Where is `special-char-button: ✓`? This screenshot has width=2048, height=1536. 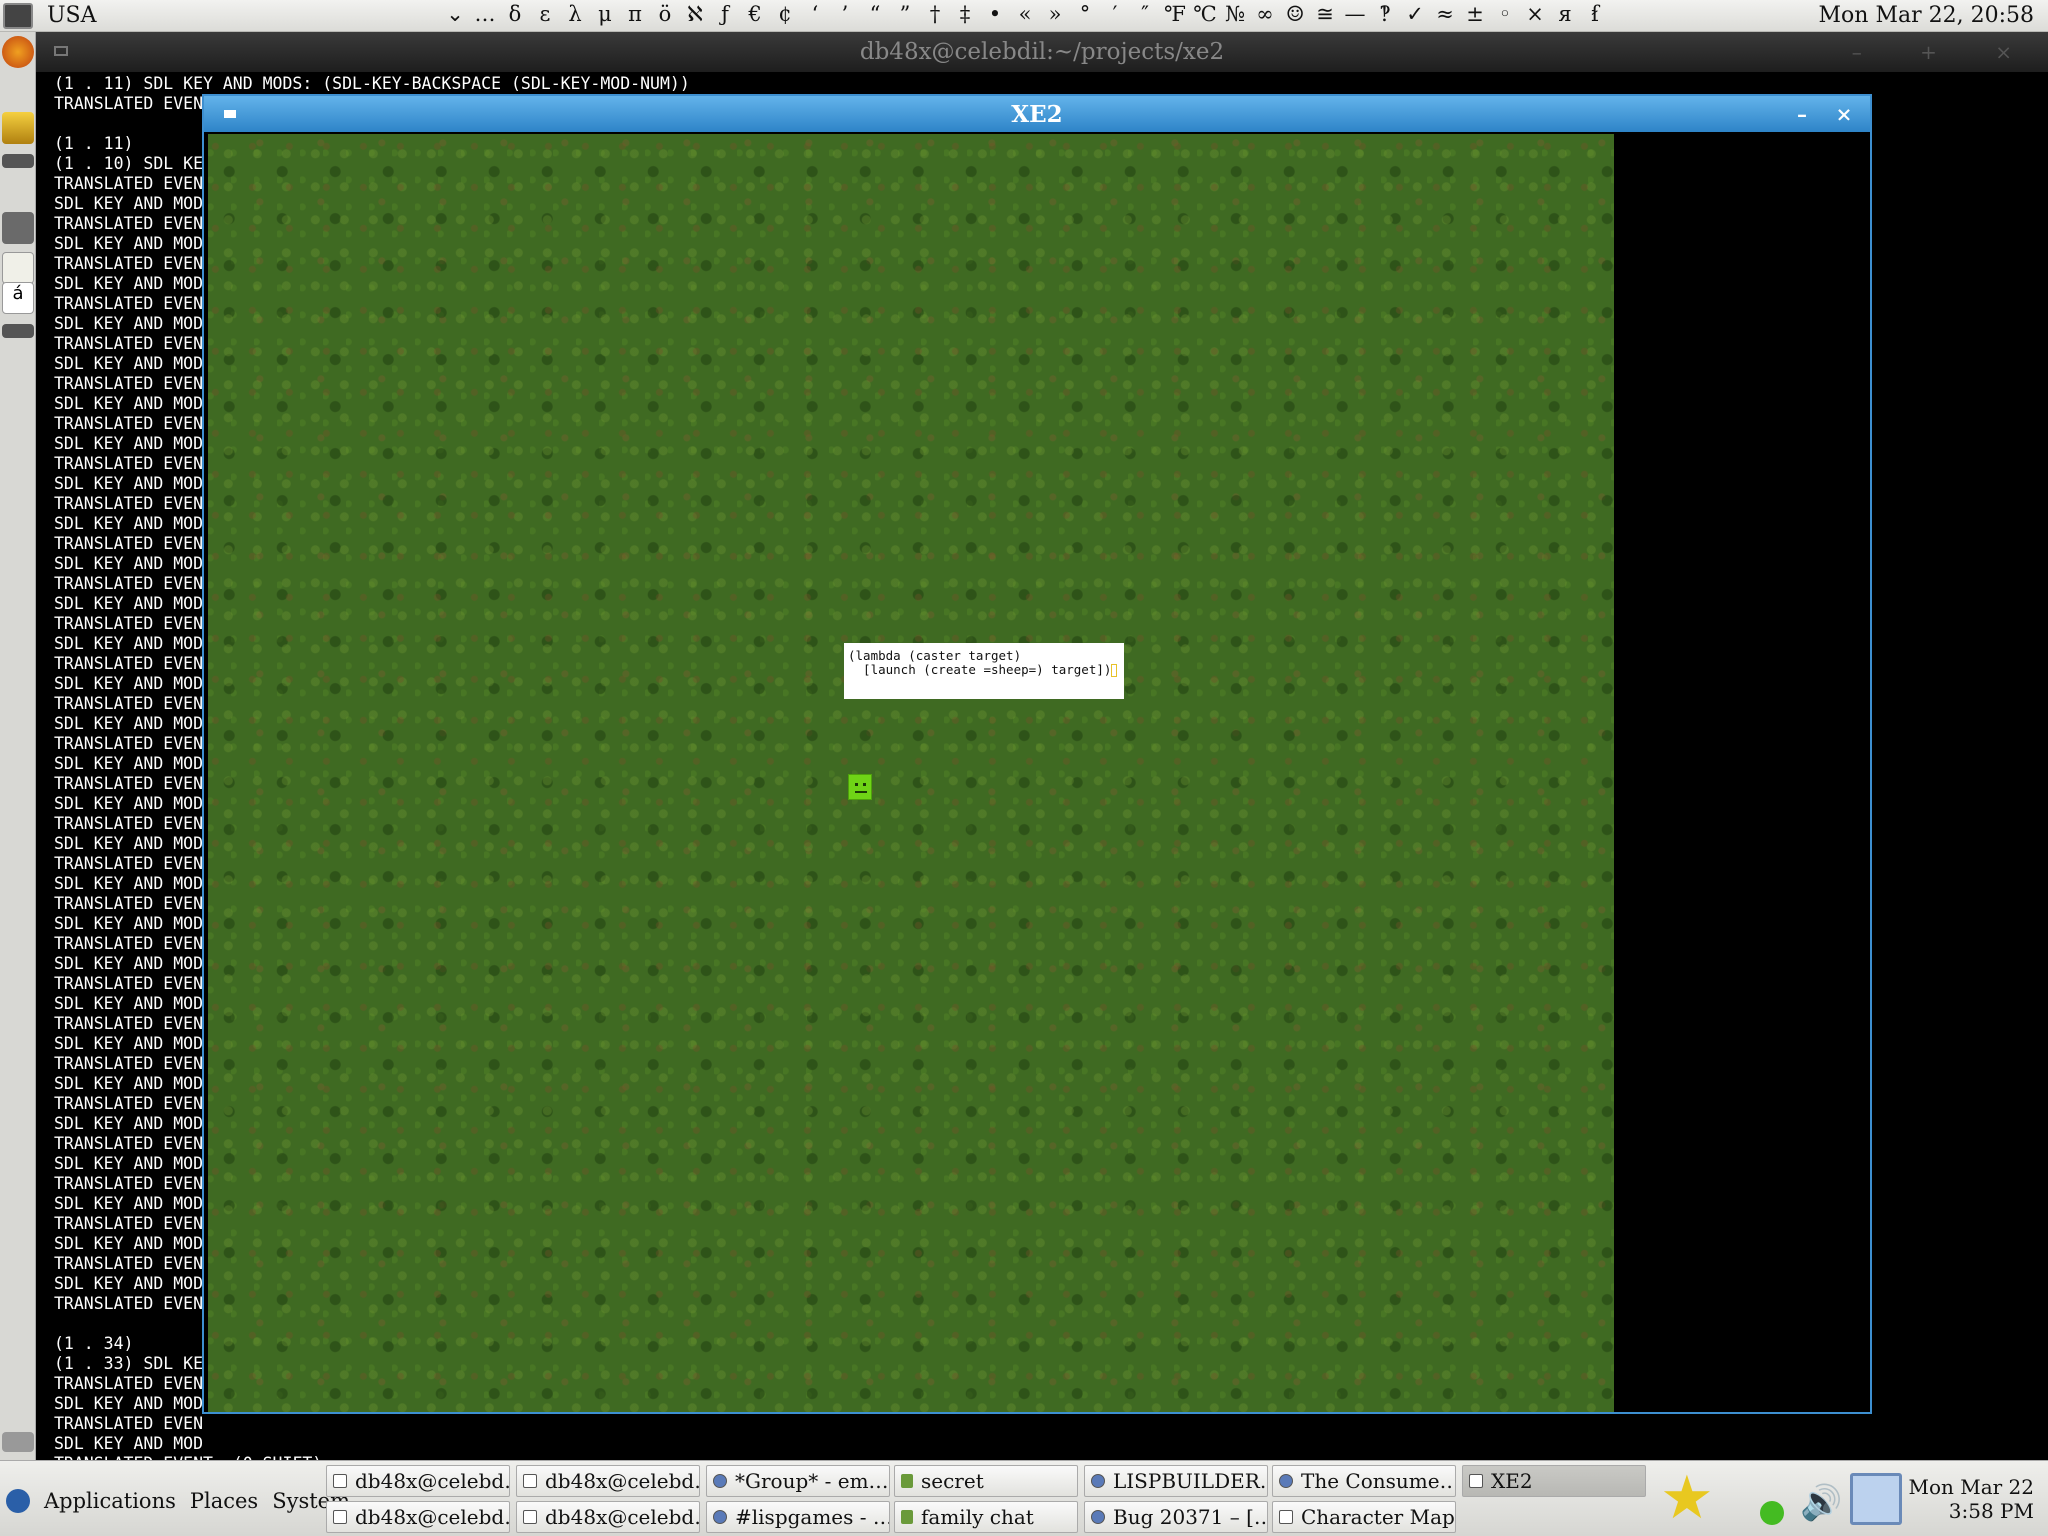
special-char-button: ✓ is located at coordinates (1415, 14).